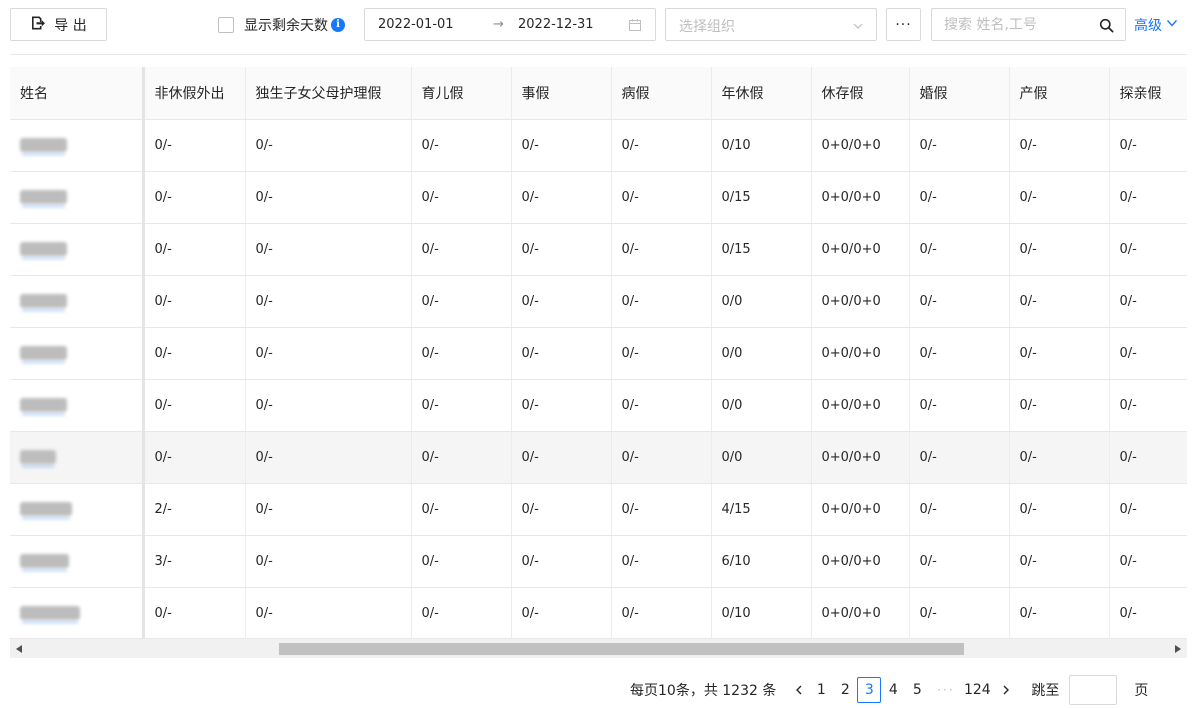 This screenshot has width=1199, height=708. I want to click on table-row: 3/- 0/- 0/- 0/- 0/- 6/10 0+0/0+0 0/- 0/- 0/-, so click(598, 561).